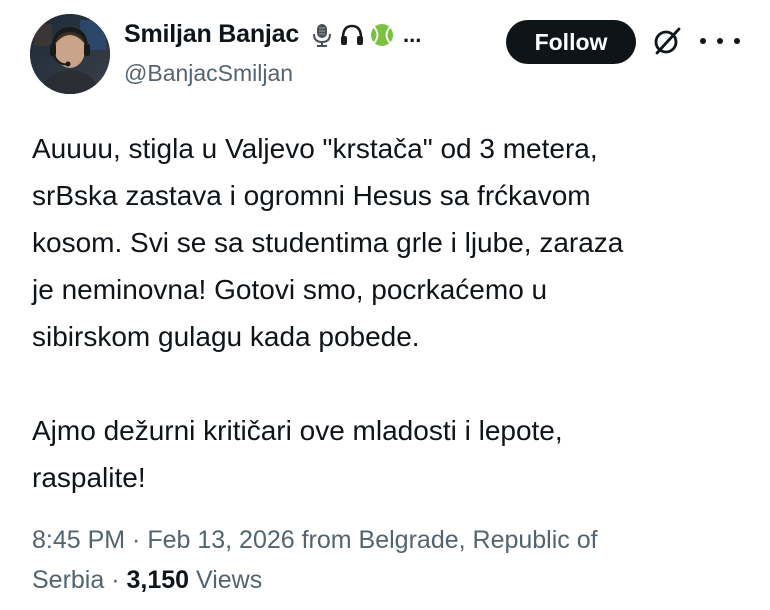  Describe the element at coordinates (226, 336) in the screenshot. I see `post-line: sibirskom gulagu kada pobede.` at that location.